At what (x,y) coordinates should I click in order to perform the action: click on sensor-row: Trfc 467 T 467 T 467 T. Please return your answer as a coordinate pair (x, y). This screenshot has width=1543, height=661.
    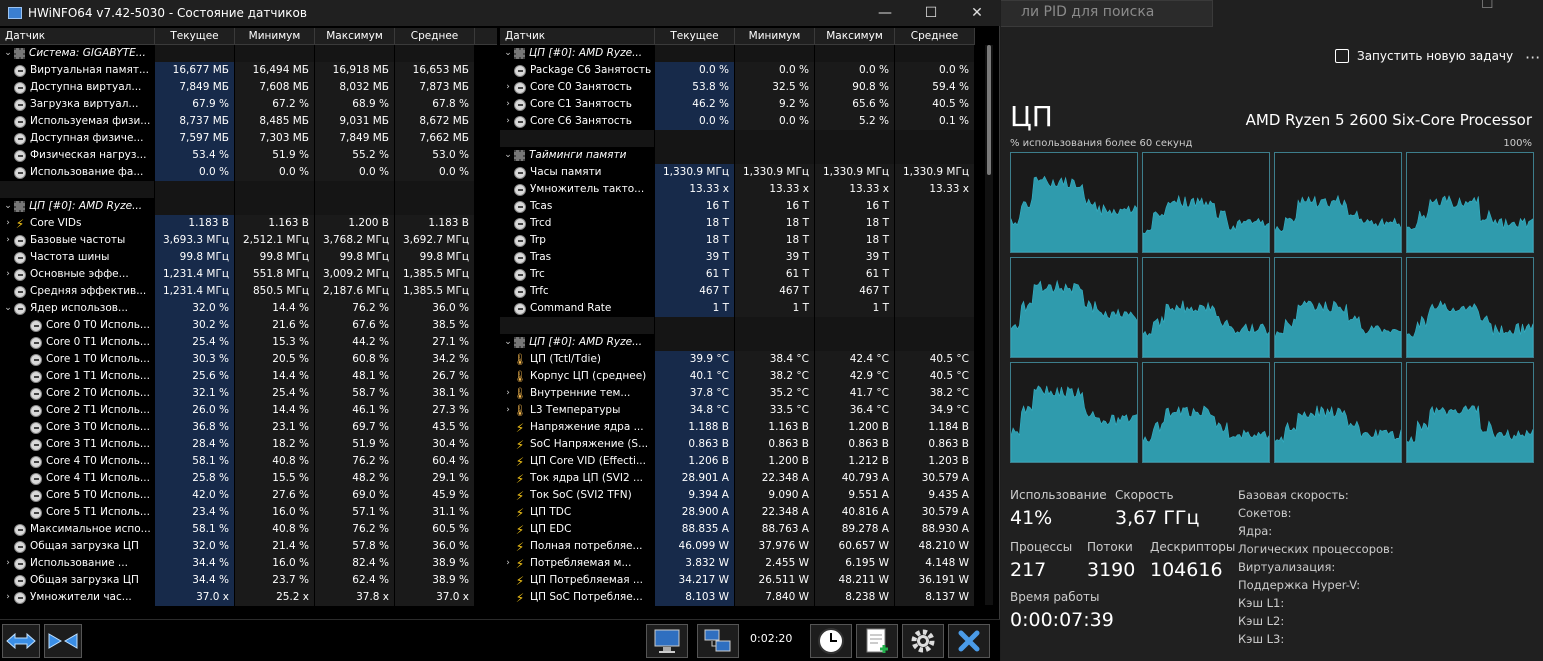
    Looking at the image, I should click on (737, 291).